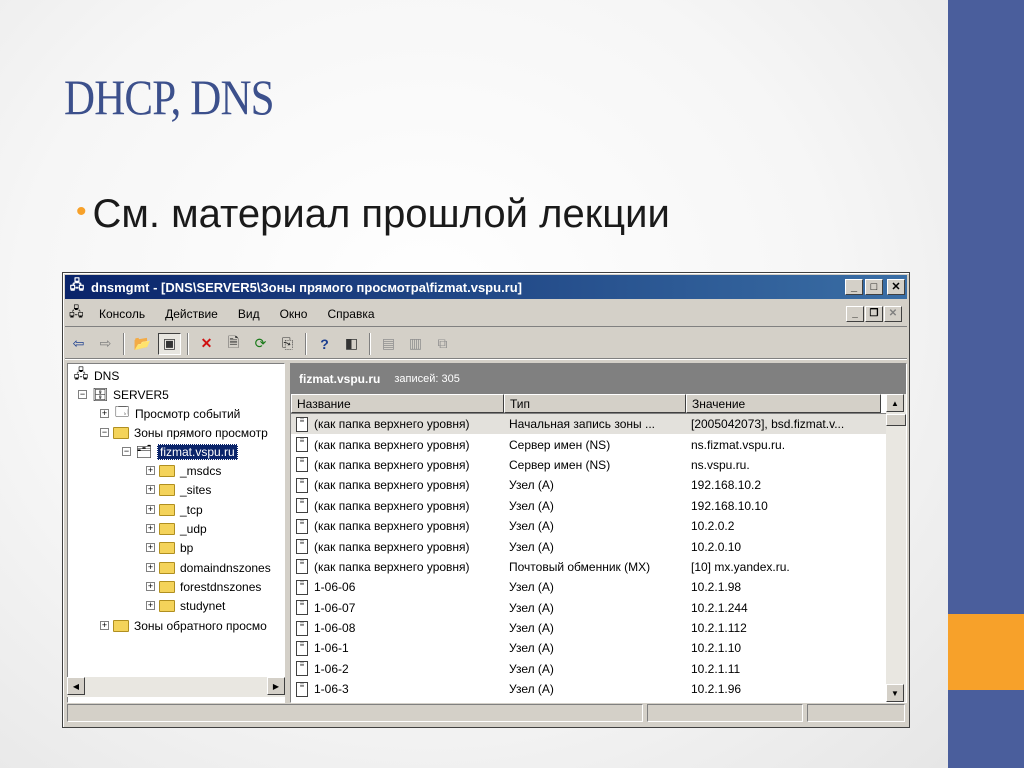 Image resolution: width=1024 pixels, height=768 pixels. Describe the element at coordinates (105, 344) in the screenshot. I see `forward-arrow-icon: ⇨` at that location.